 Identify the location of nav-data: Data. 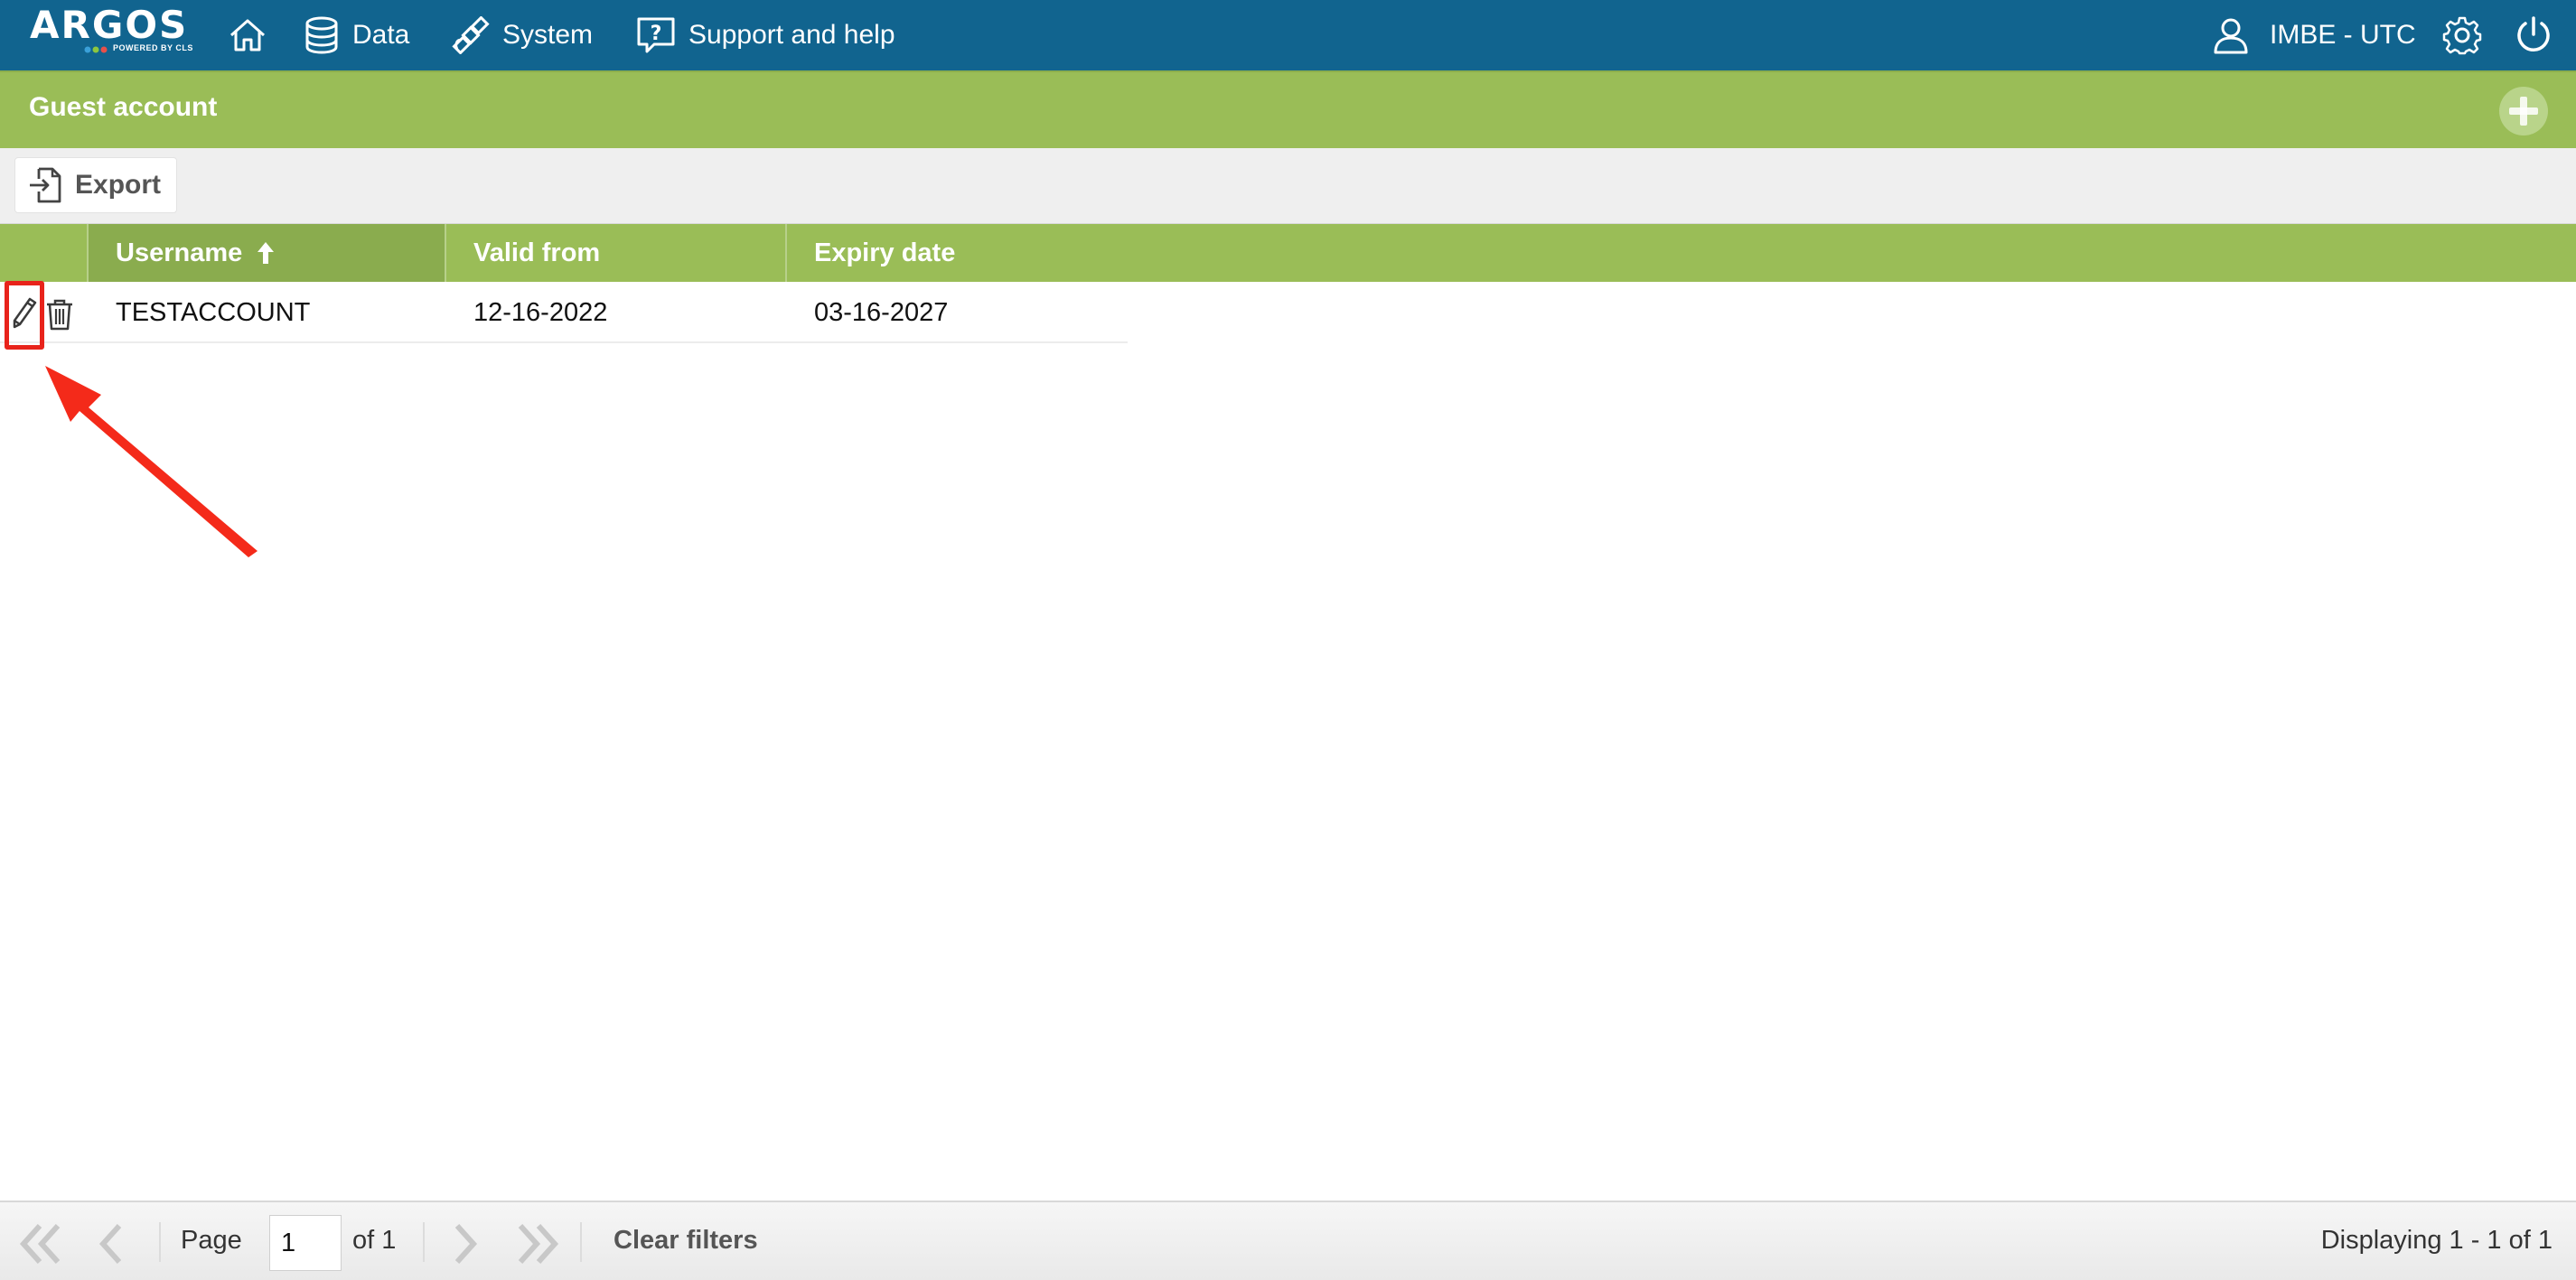
(356, 35).